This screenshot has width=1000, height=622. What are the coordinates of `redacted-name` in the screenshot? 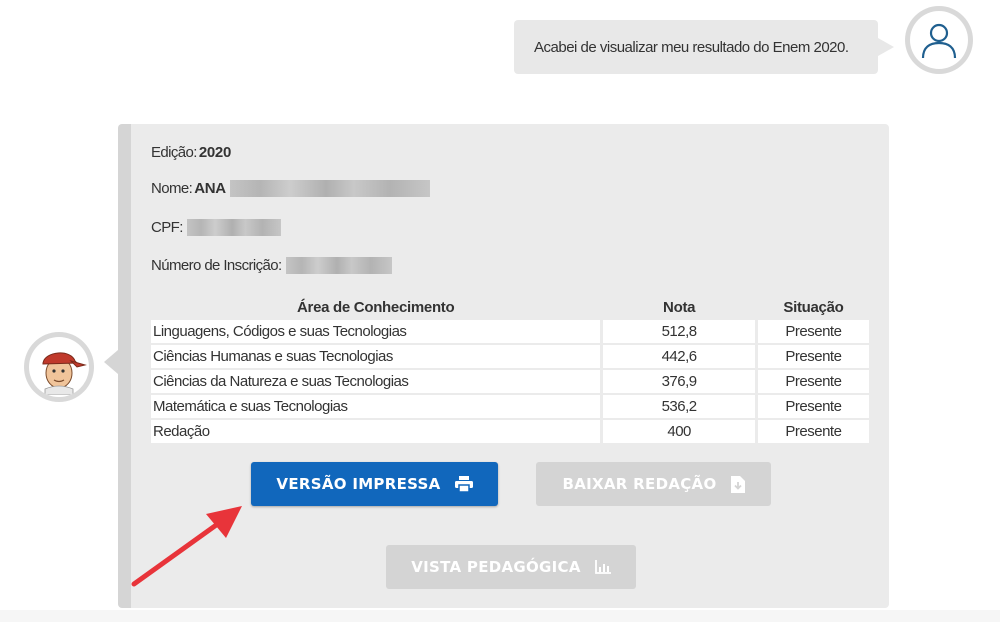 It's located at (329, 188).